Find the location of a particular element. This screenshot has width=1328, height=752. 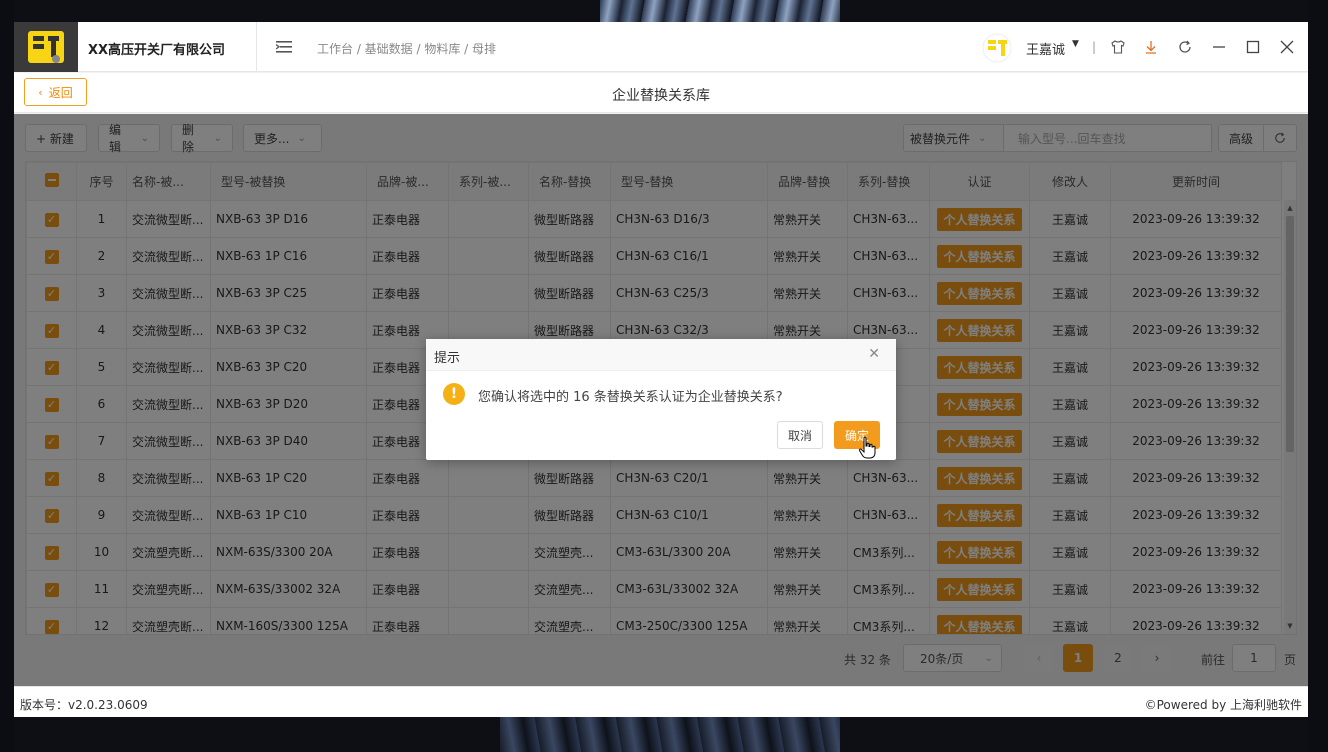

version-label: 版本号：v2.0.23.0609 is located at coordinates (84, 705).